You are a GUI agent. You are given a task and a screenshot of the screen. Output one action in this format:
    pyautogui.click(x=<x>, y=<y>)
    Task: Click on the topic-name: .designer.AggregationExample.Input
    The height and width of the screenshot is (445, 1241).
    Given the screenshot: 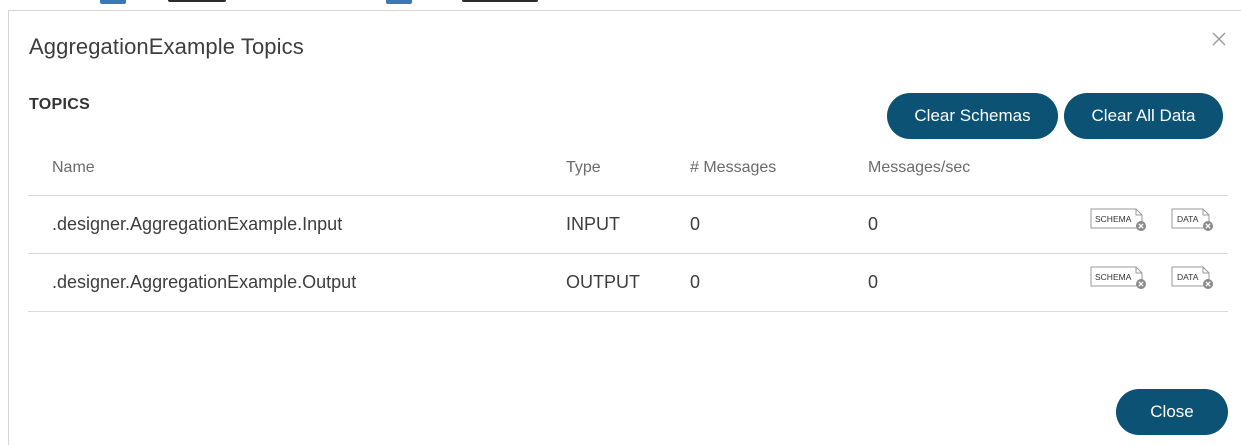 What is the action you would take?
    pyautogui.click(x=197, y=224)
    